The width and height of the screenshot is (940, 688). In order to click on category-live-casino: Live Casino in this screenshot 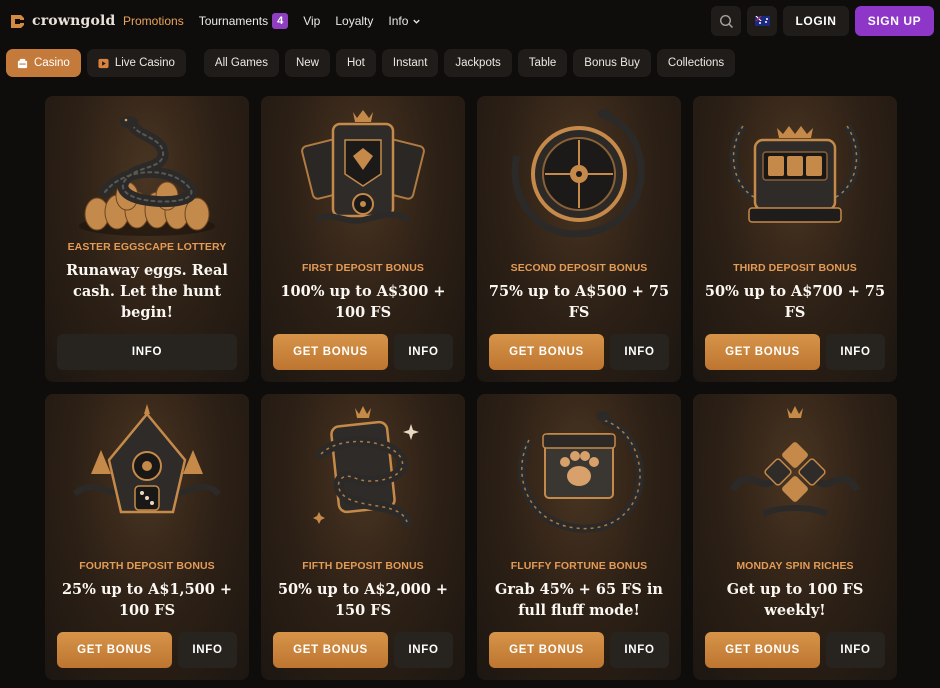, I will do `click(136, 63)`.